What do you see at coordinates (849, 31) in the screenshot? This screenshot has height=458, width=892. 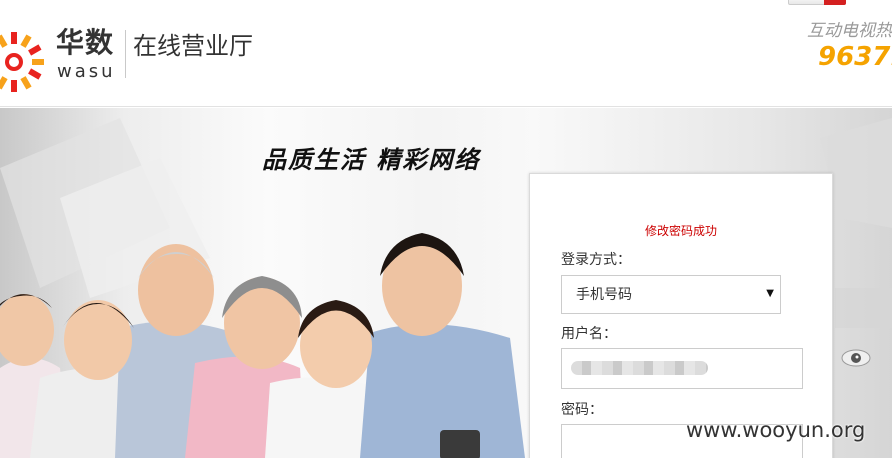 I see `hotline-label: 互动电视热` at bounding box center [849, 31].